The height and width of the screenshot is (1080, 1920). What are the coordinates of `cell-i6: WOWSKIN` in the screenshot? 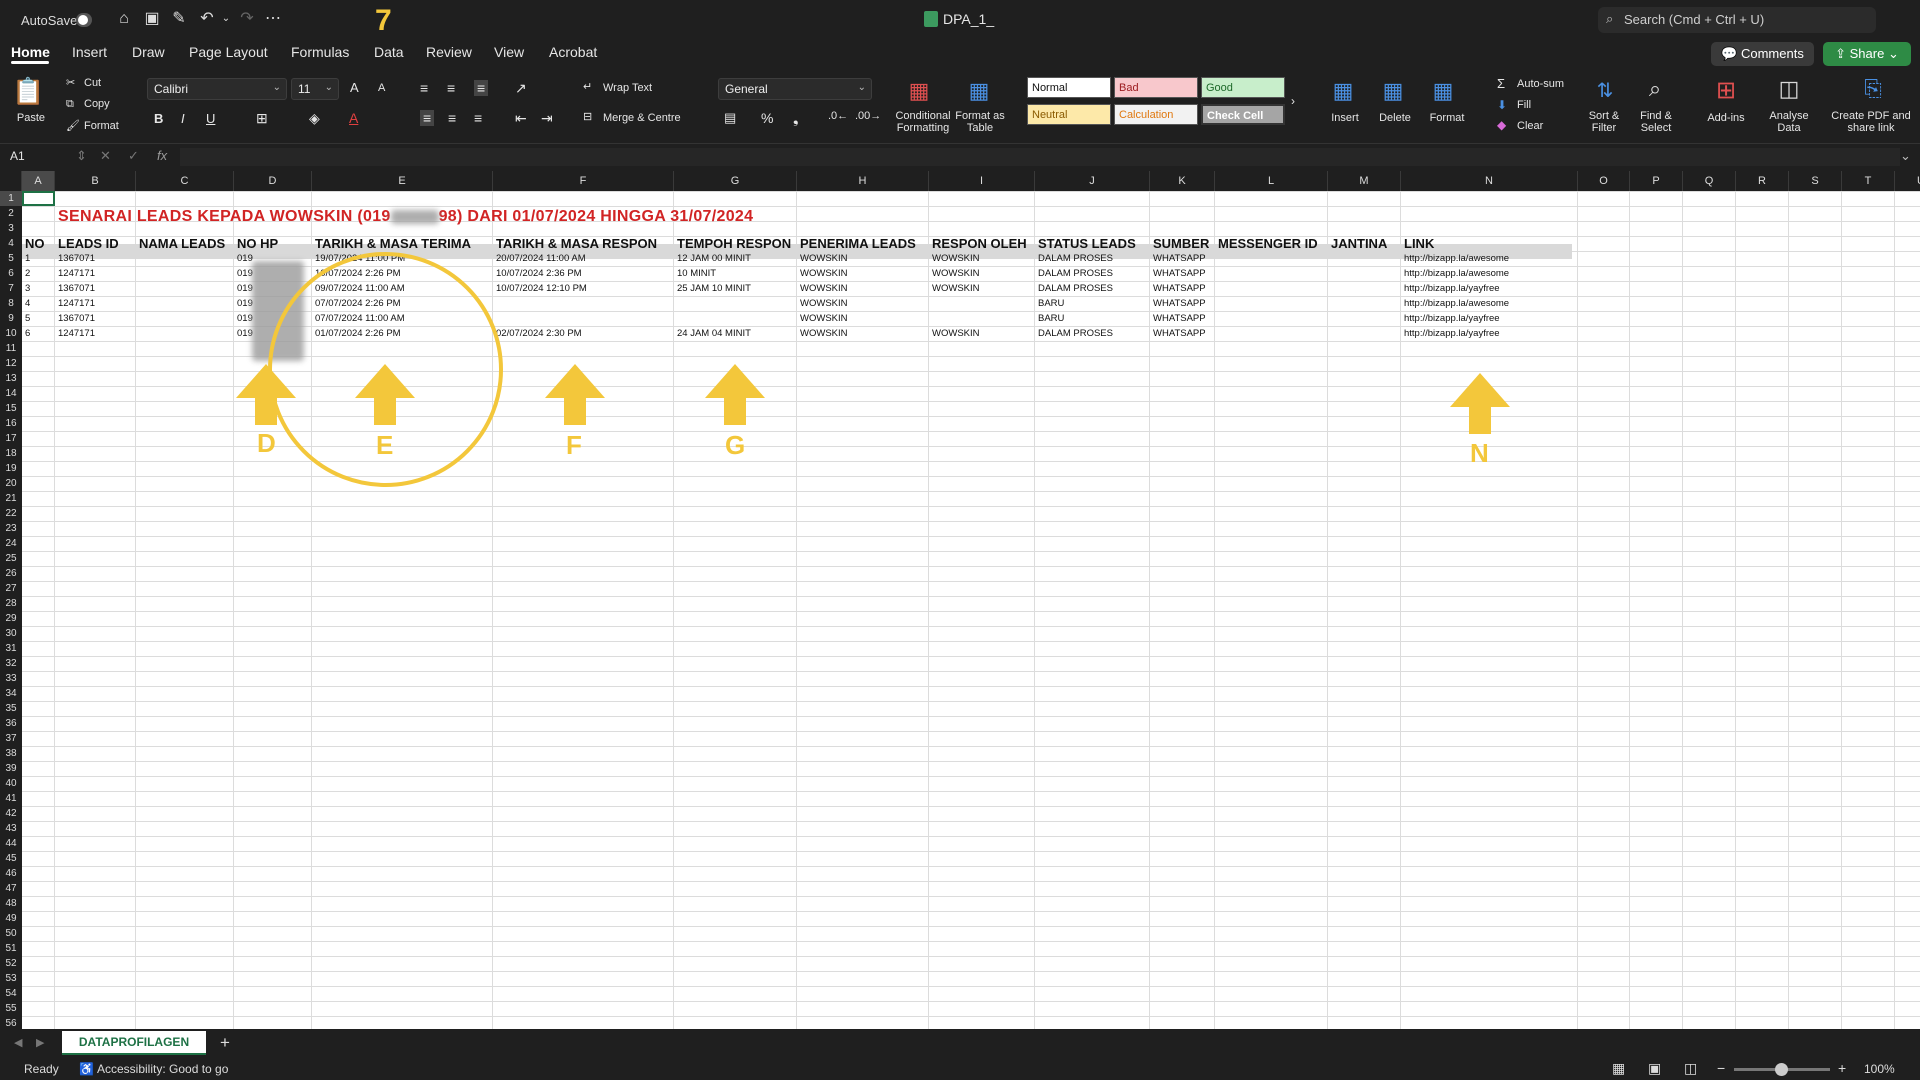 It's located at (956, 273).